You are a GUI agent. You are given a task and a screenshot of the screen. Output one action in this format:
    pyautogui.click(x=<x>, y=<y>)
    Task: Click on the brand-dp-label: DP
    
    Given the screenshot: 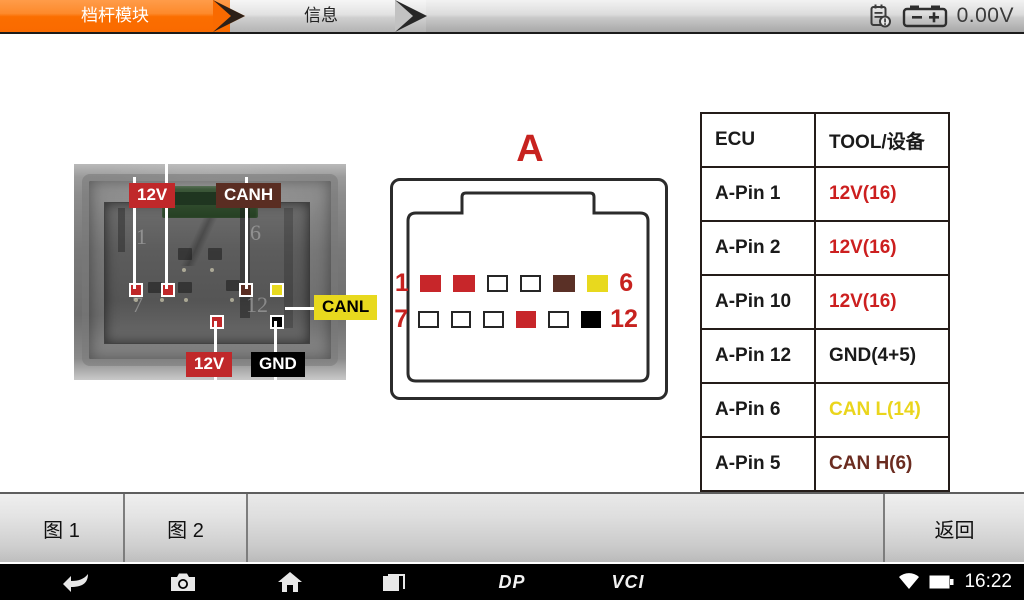 What is the action you would take?
    pyautogui.click(x=512, y=581)
    